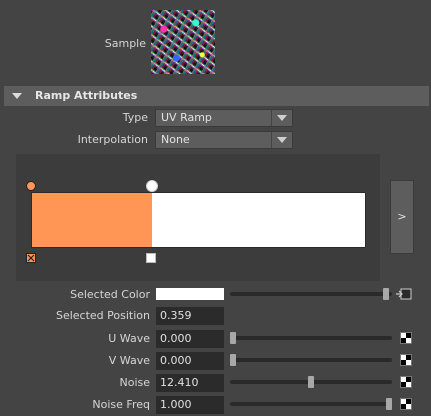  What do you see at coordinates (311, 294) in the screenshot?
I see `selected-color-slider-track` at bounding box center [311, 294].